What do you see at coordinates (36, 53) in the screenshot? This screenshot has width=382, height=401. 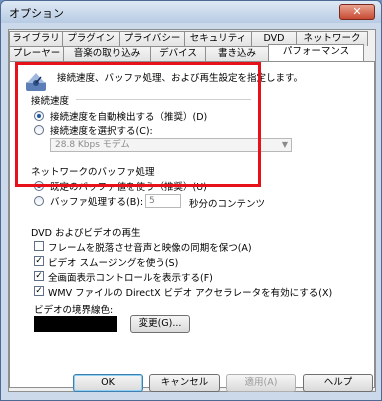 I see `tab-player: プレーヤー` at bounding box center [36, 53].